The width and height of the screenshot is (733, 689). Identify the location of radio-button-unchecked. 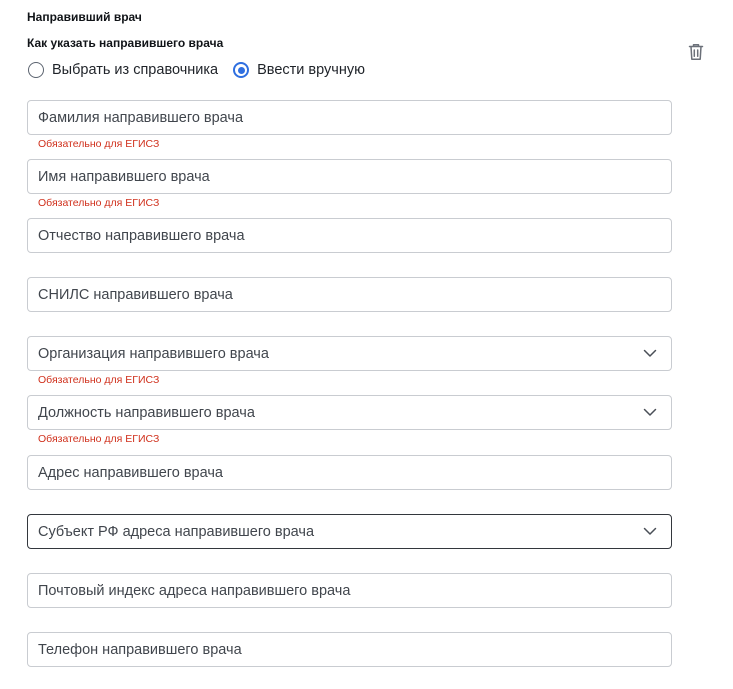
(36, 70).